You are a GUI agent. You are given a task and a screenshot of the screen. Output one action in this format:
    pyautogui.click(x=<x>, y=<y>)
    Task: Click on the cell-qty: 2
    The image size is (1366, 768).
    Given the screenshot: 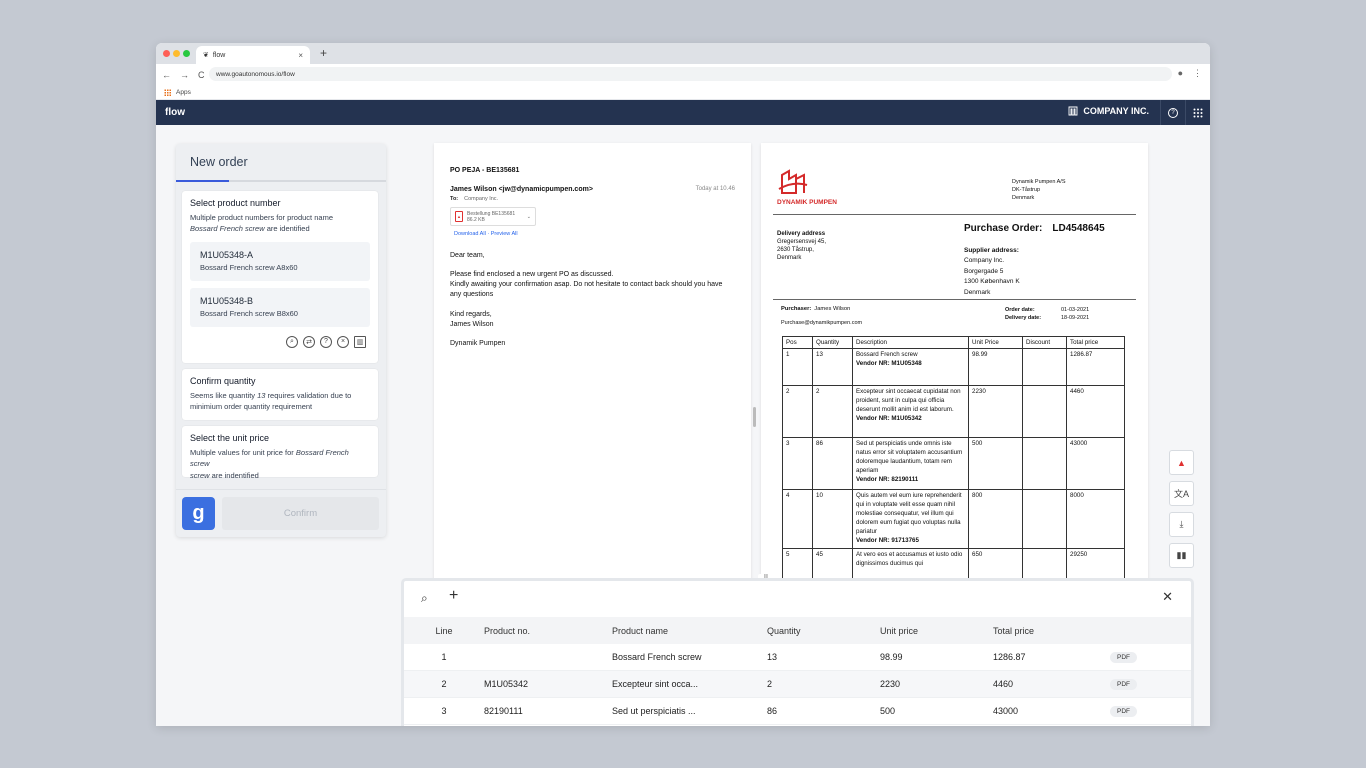 What is the action you would take?
    pyautogui.click(x=823, y=684)
    